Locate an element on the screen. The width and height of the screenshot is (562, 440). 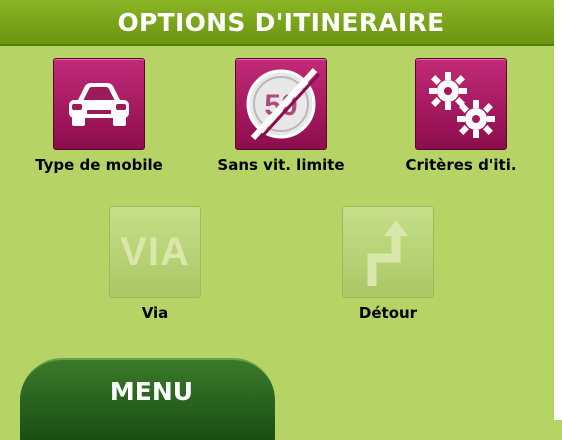
detour-arrow-icon is located at coordinates (388, 252).